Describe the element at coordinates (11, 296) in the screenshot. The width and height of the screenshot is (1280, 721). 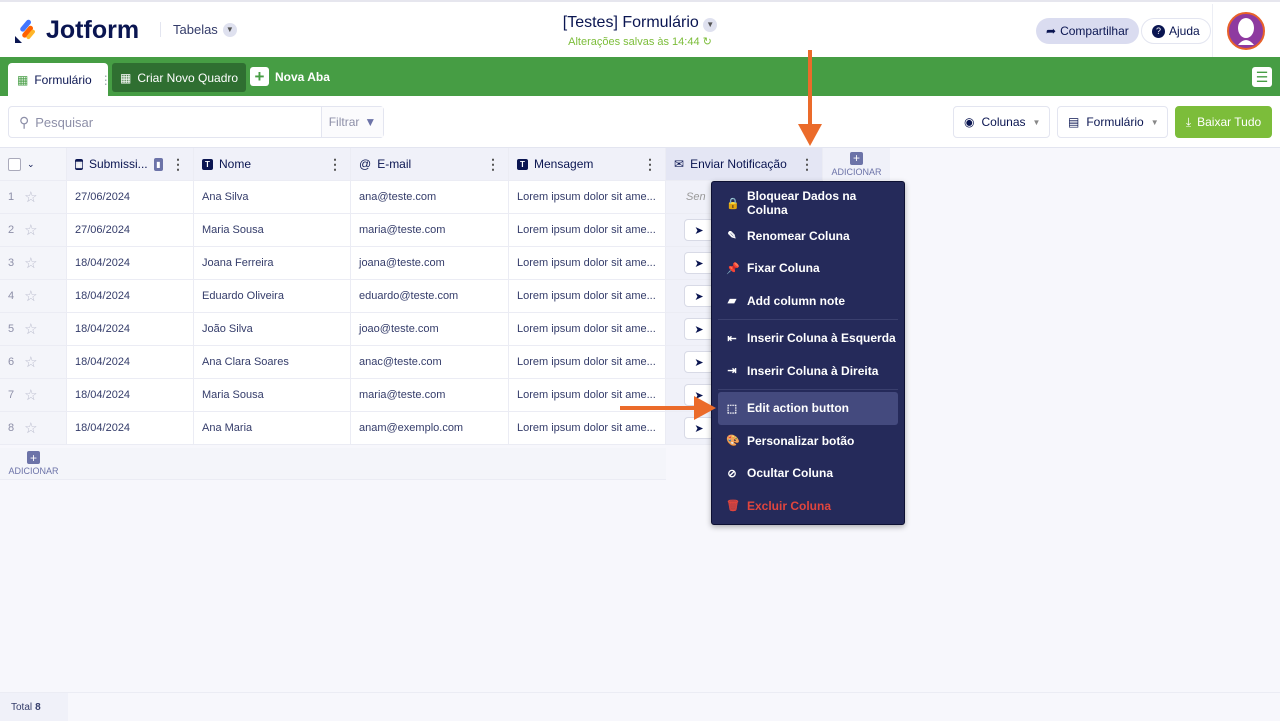
I see `row-number: 4` at that location.